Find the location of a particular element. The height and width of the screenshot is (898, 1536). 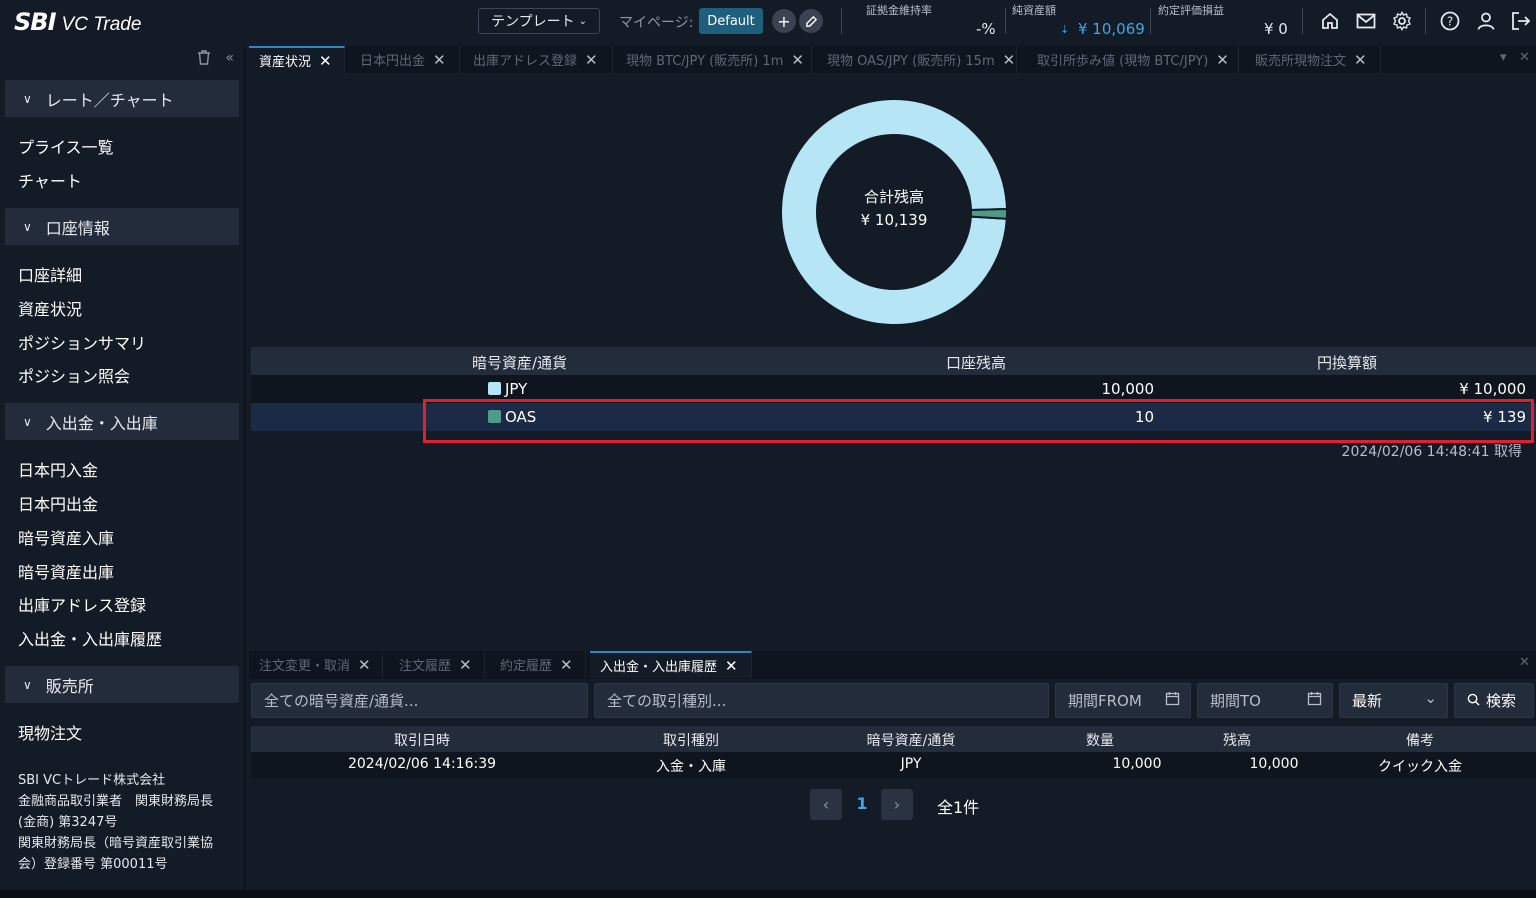

prev-page-button: ‹ is located at coordinates (826, 804).